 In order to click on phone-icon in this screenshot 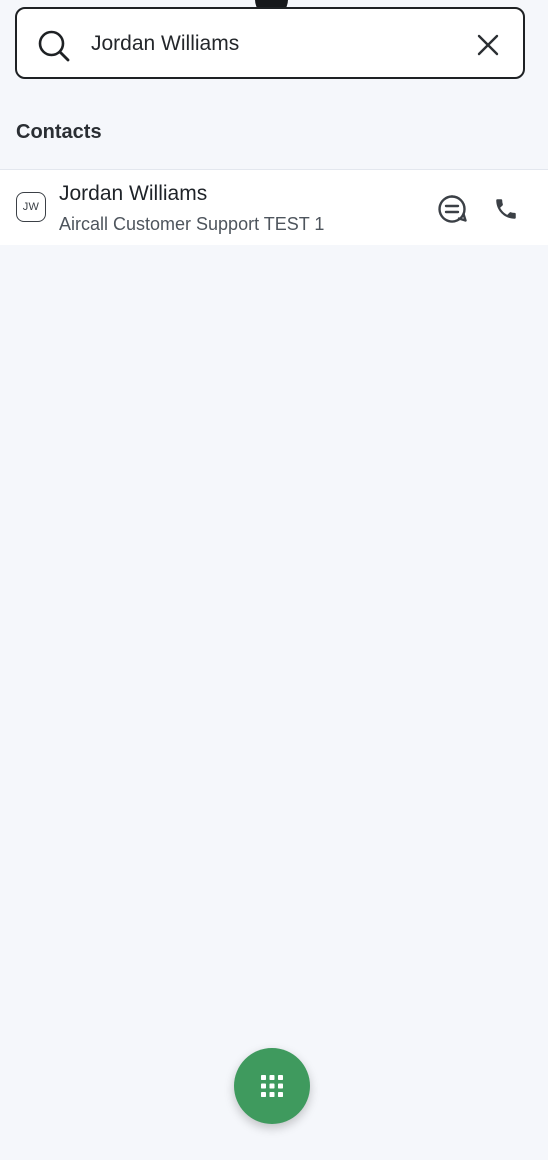, I will do `click(506, 209)`.